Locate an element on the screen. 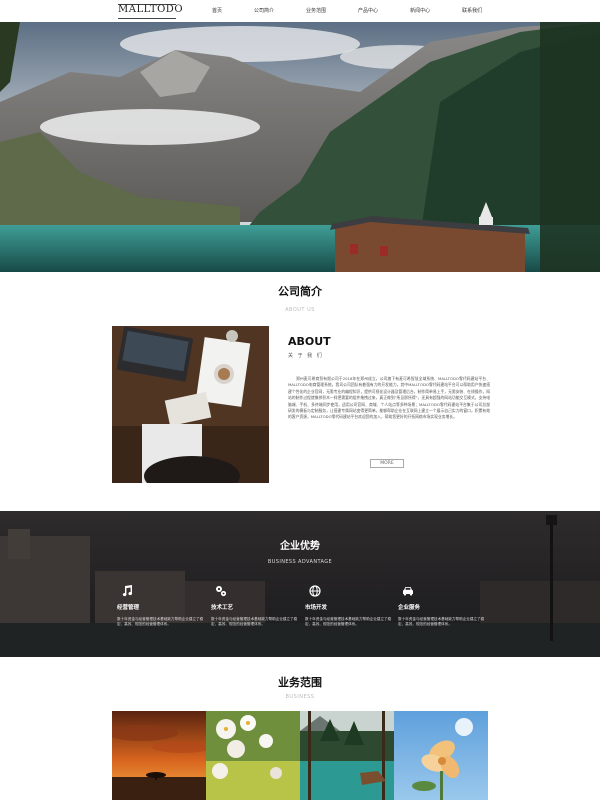  business-section-subtitle: BUSINESS is located at coordinates (300, 697).